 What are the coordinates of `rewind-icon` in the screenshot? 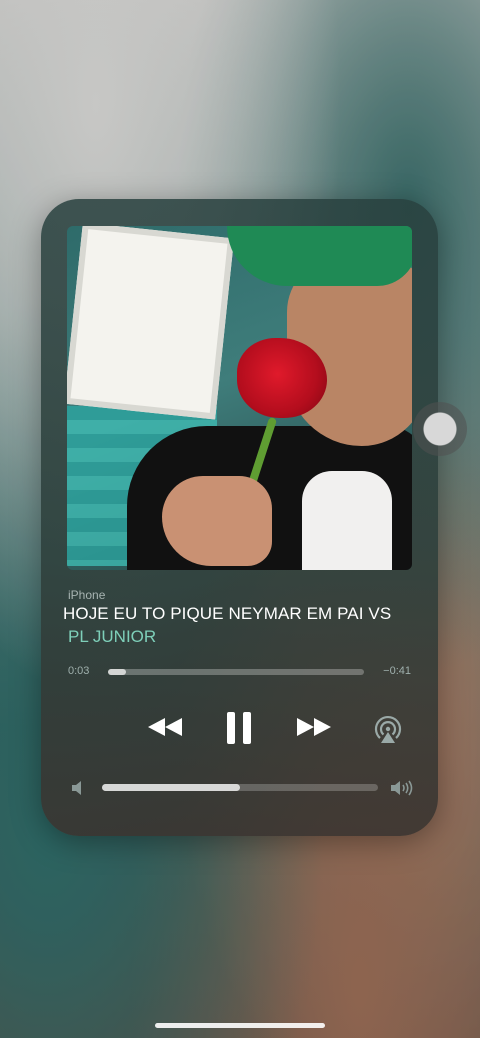 It's located at (165, 727).